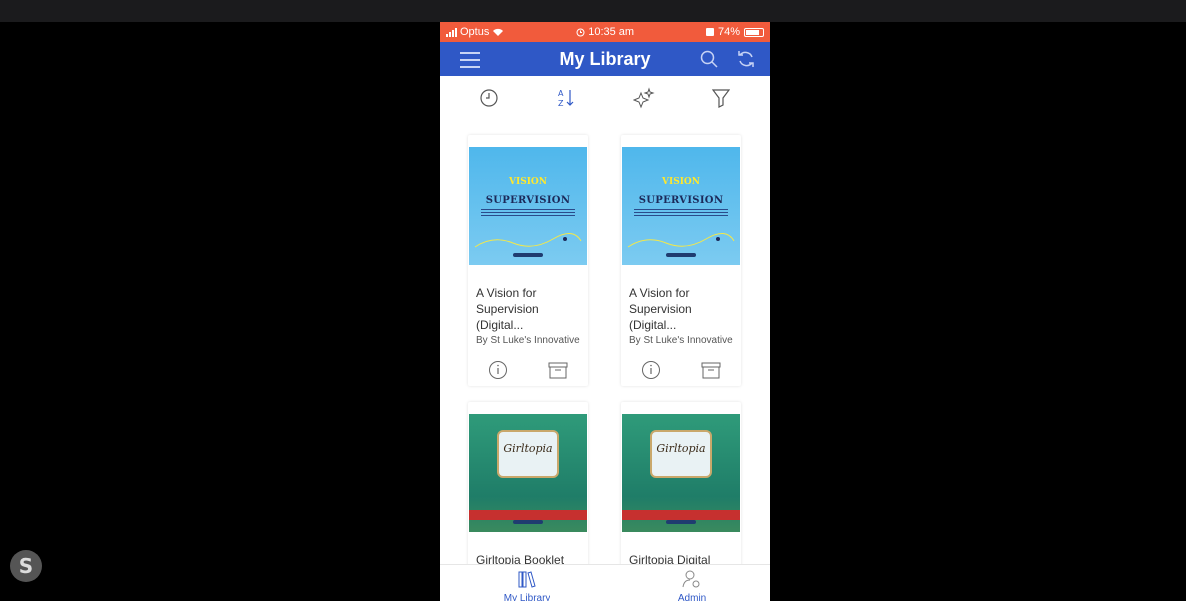  I want to click on search-icon, so click(709, 59).